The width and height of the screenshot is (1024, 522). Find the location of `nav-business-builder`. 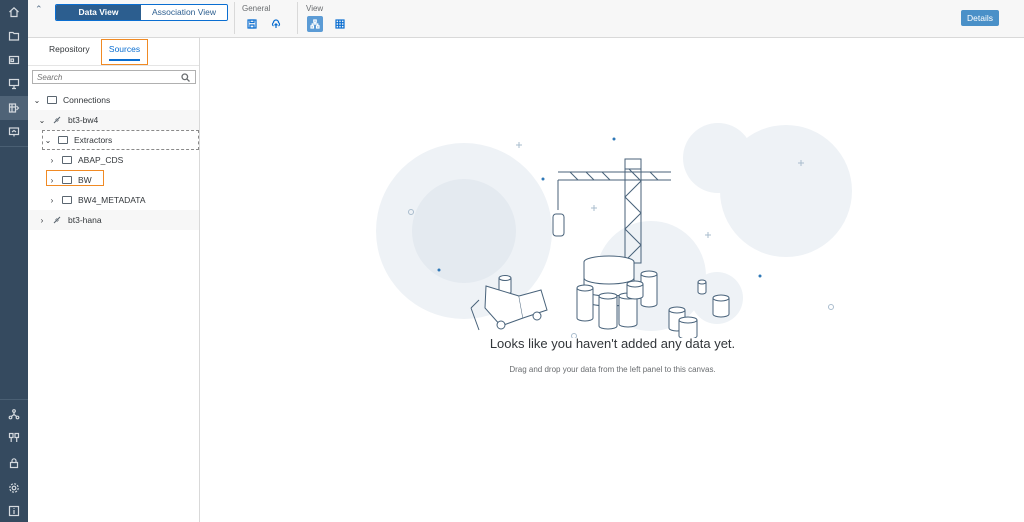

nav-business-builder is located at coordinates (14, 132).